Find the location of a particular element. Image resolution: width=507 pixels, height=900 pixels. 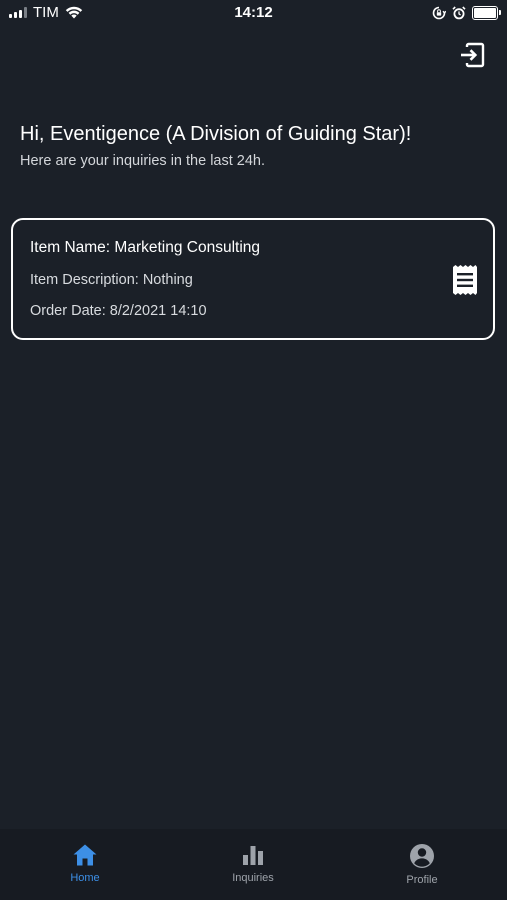

nav-item-inquiries: Inquiries is located at coordinates (253, 863).